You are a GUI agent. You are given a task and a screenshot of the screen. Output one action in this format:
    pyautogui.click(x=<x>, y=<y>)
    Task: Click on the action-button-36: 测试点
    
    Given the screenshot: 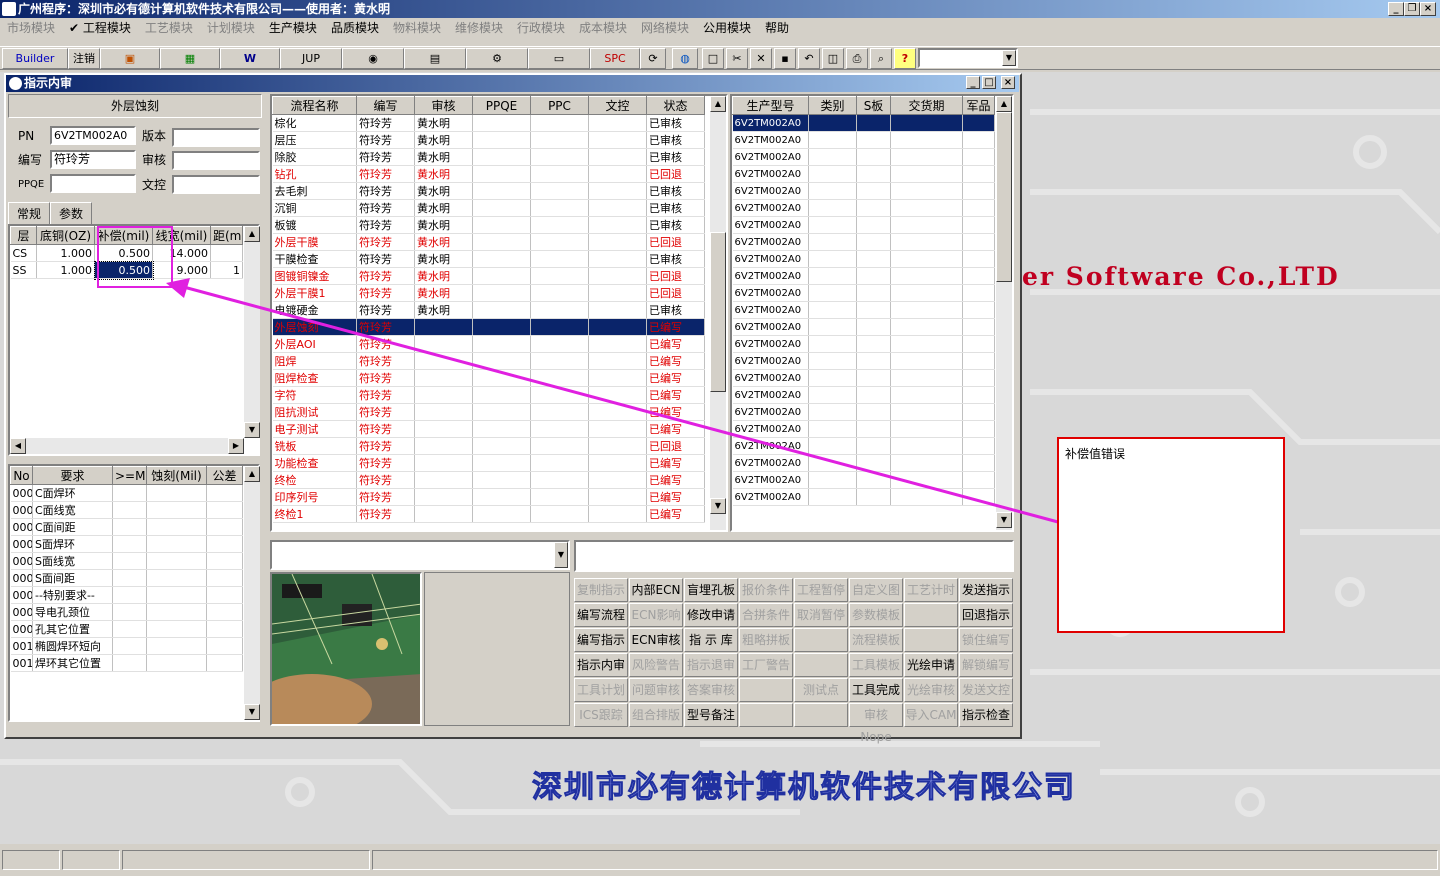 What is the action you would take?
    pyautogui.click(x=821, y=690)
    